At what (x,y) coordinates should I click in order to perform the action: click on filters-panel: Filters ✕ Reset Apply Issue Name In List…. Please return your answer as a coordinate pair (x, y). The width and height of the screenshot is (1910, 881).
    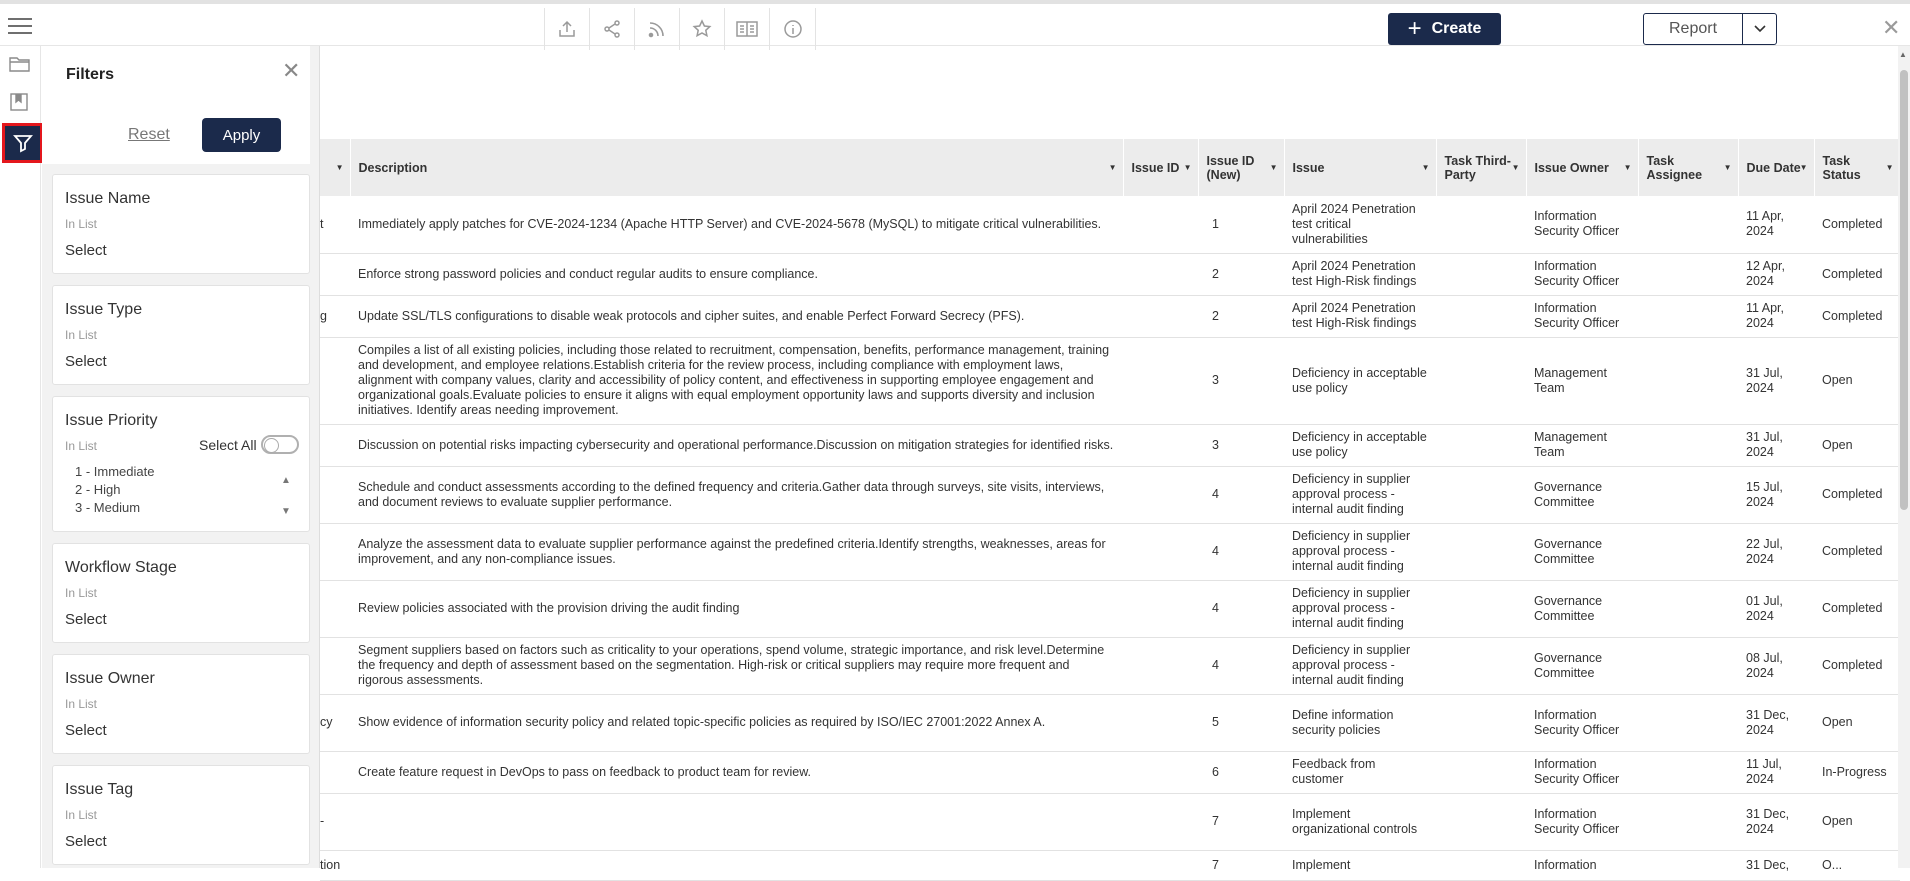
    Looking at the image, I should click on (181, 457).